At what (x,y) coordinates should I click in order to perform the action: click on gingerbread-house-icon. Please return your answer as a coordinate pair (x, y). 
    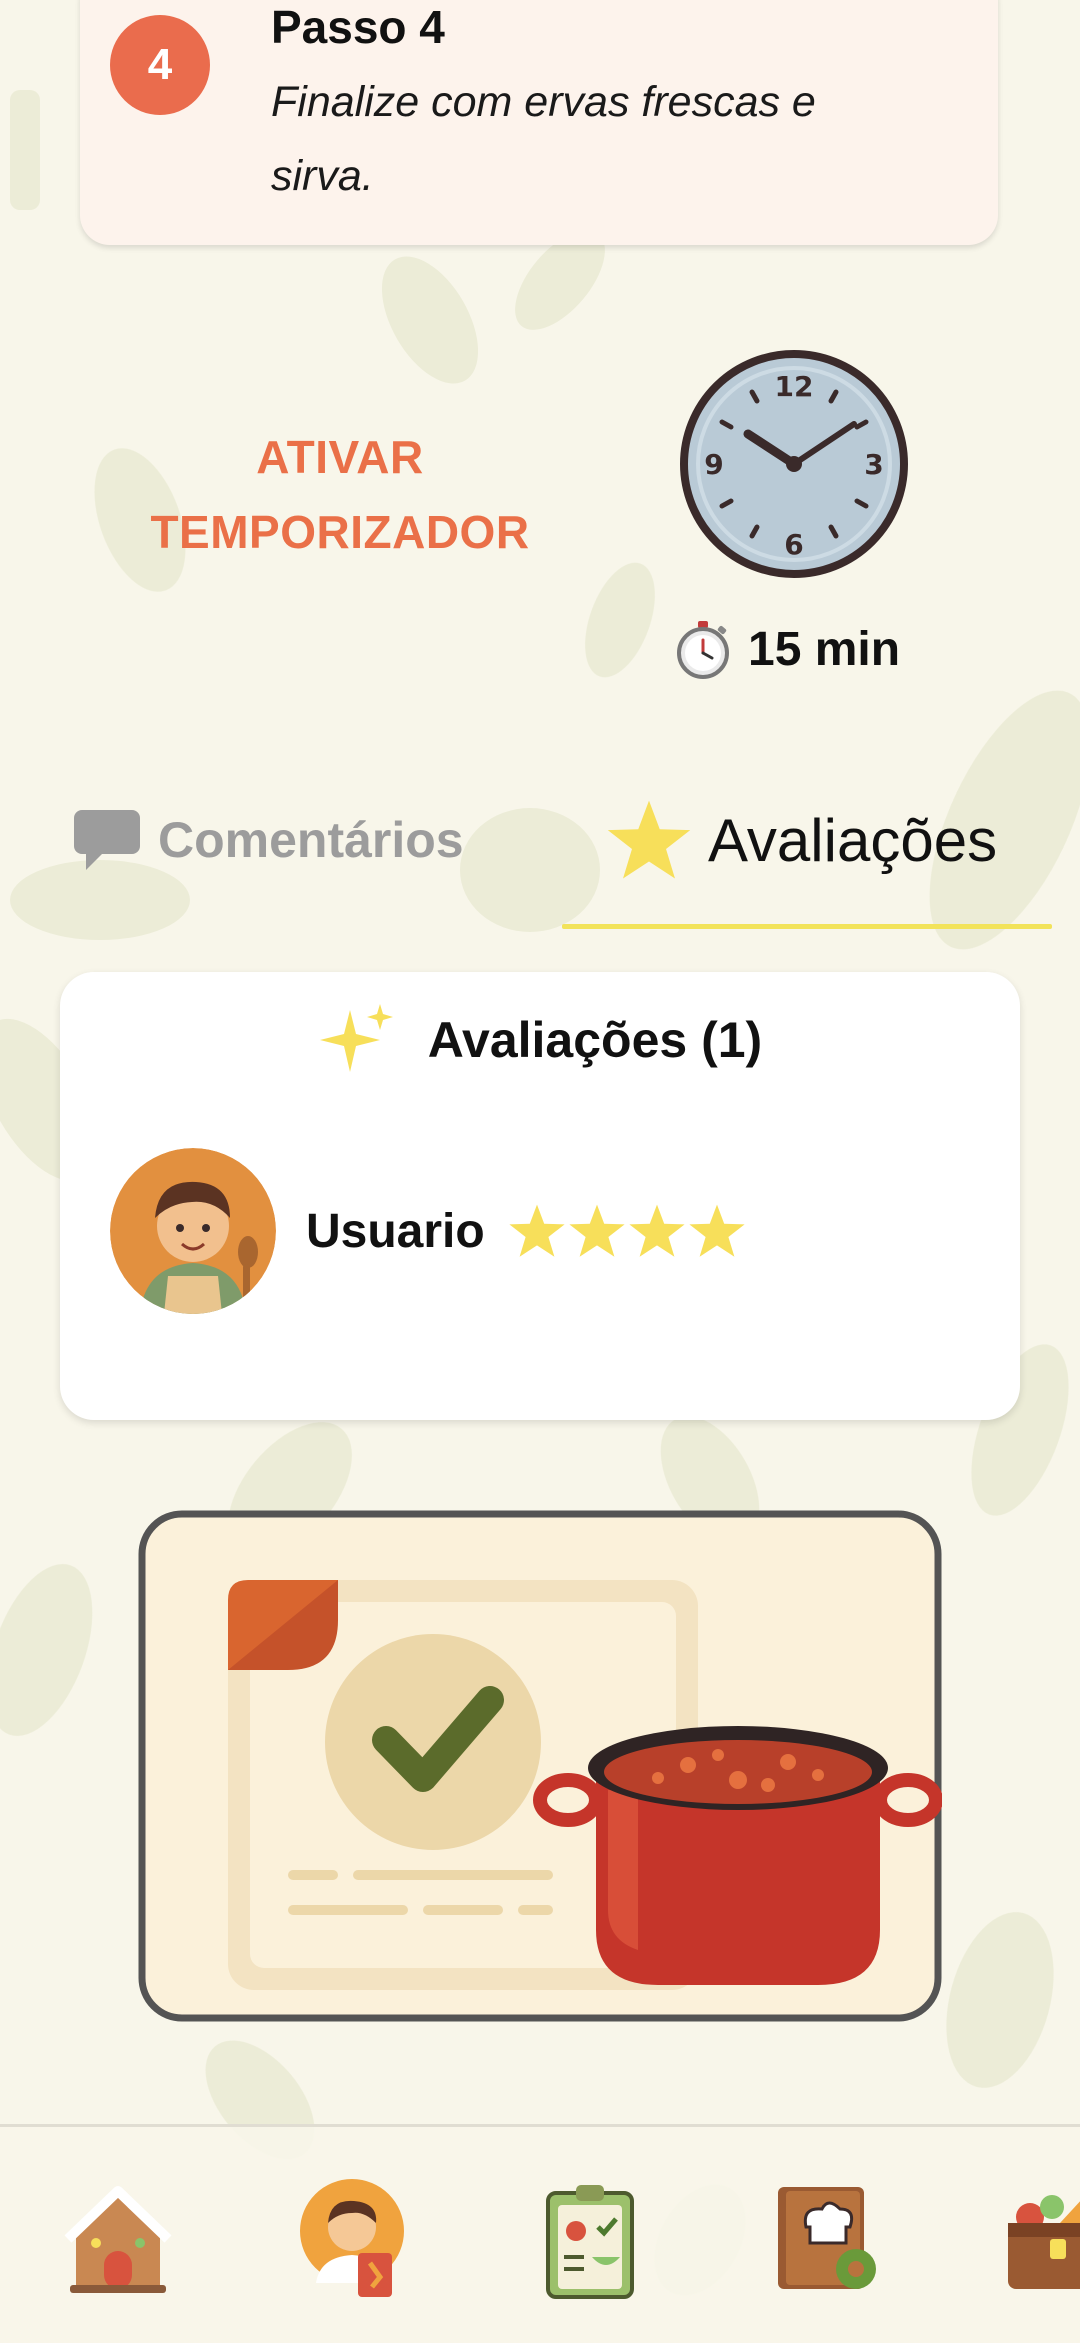
    Looking at the image, I should click on (118, 2239).